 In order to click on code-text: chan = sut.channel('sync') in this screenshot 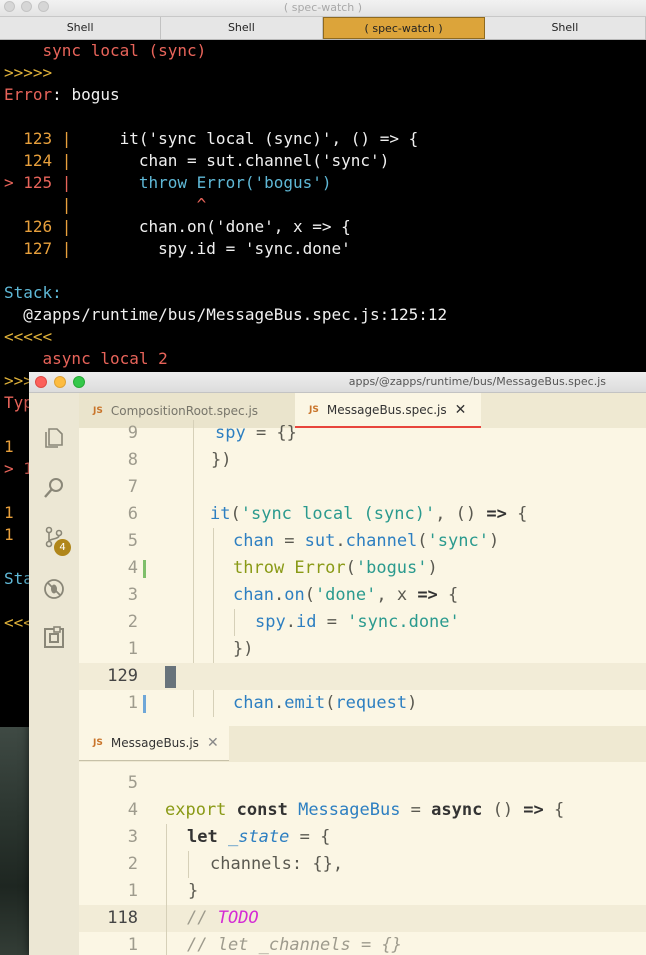, I will do `click(230, 160)`.